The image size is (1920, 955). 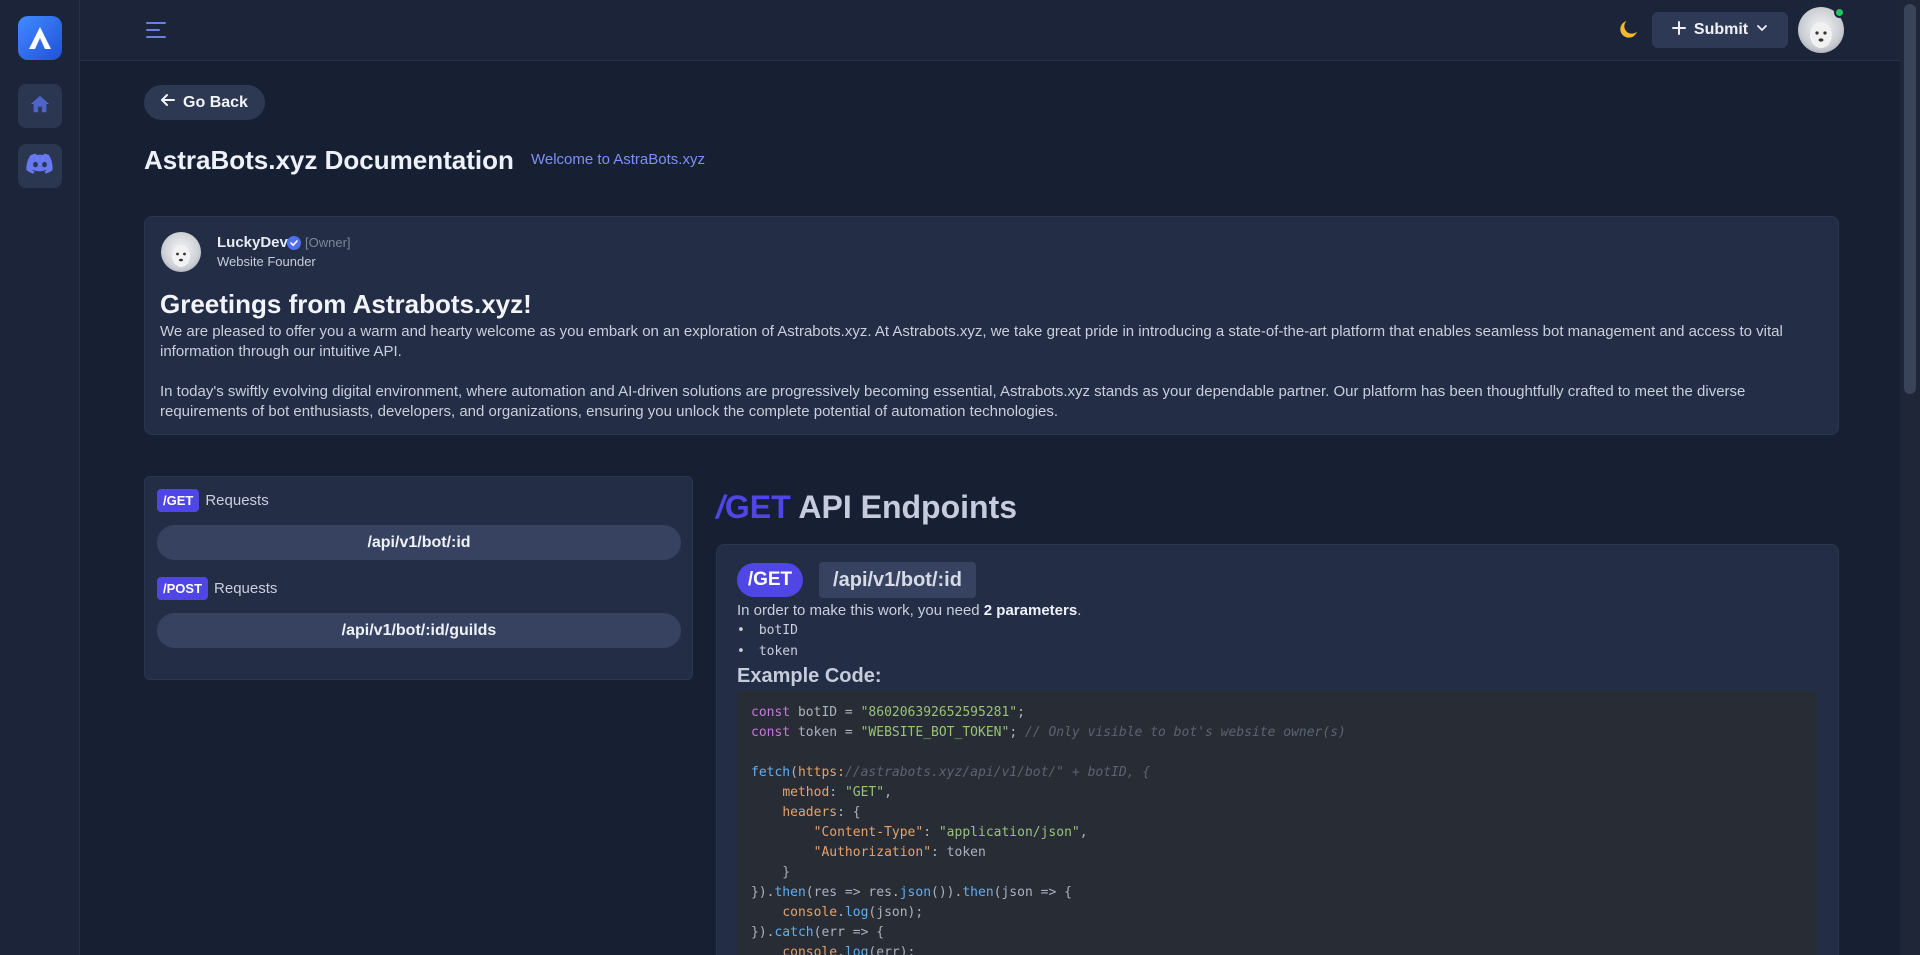 I want to click on endpoint-get-bot-id: /api/v1/bot/:id, so click(x=419, y=542).